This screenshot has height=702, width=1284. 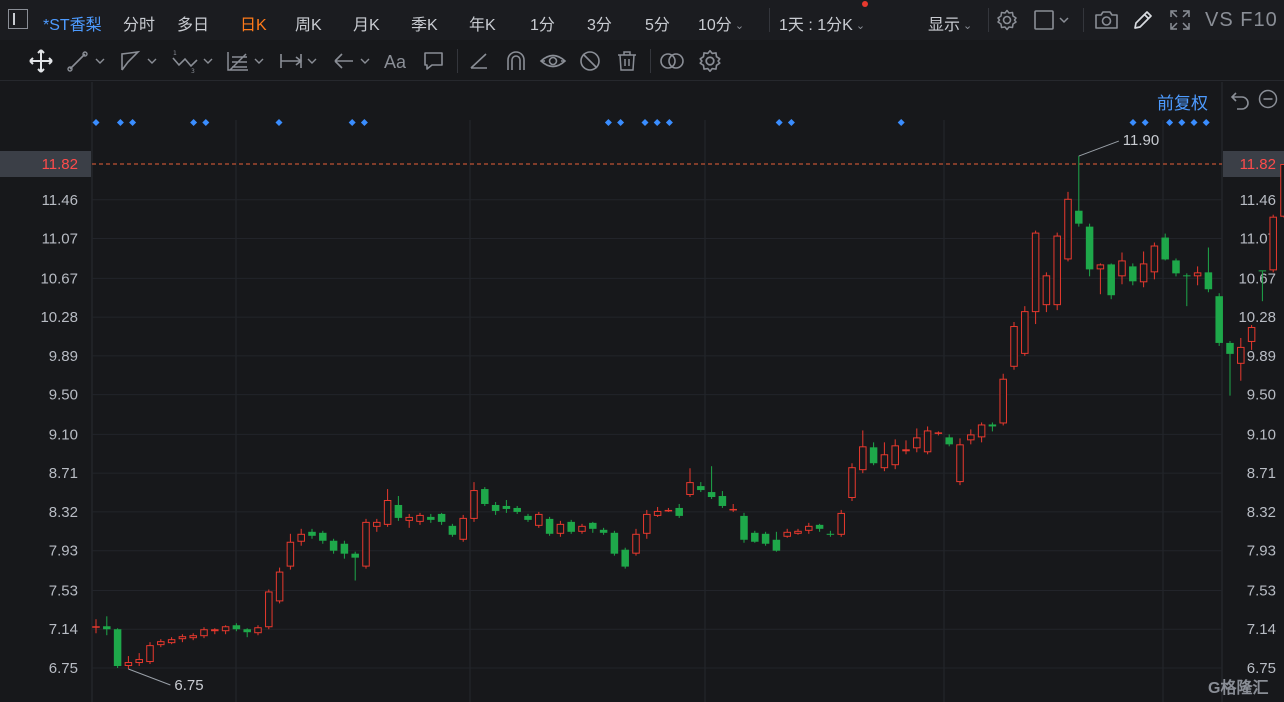 I want to click on eye-icon, so click(x=553, y=61).